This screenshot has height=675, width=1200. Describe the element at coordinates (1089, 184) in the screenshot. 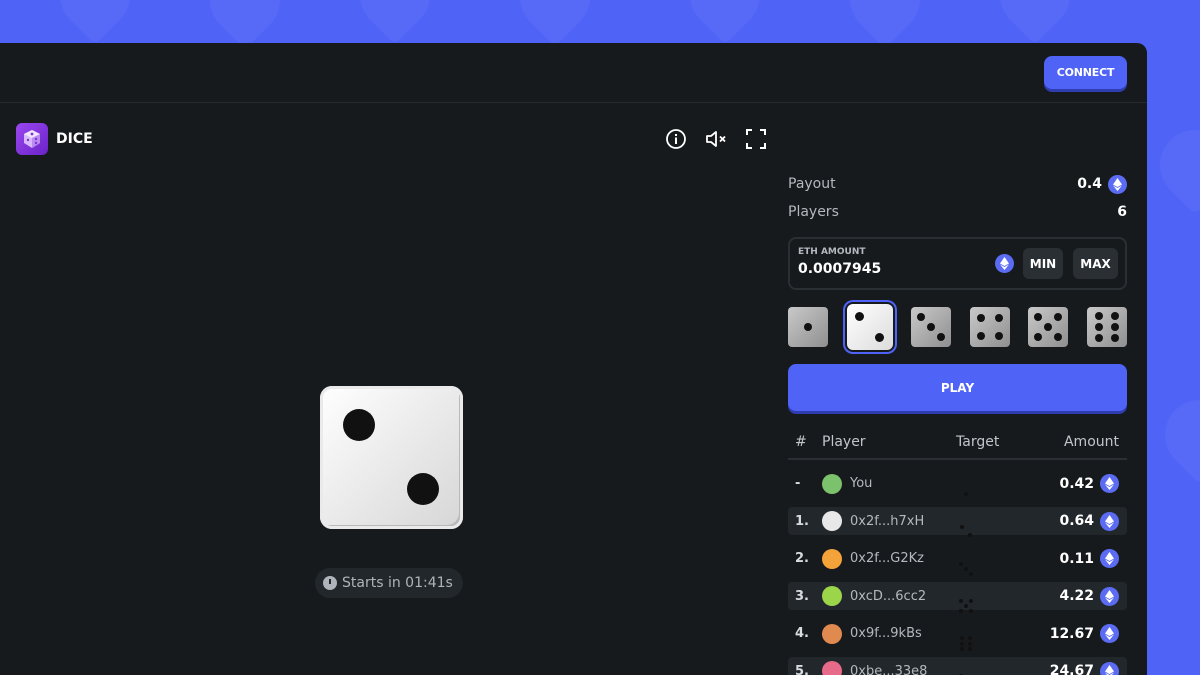

I see `payout-value: 0.4` at that location.